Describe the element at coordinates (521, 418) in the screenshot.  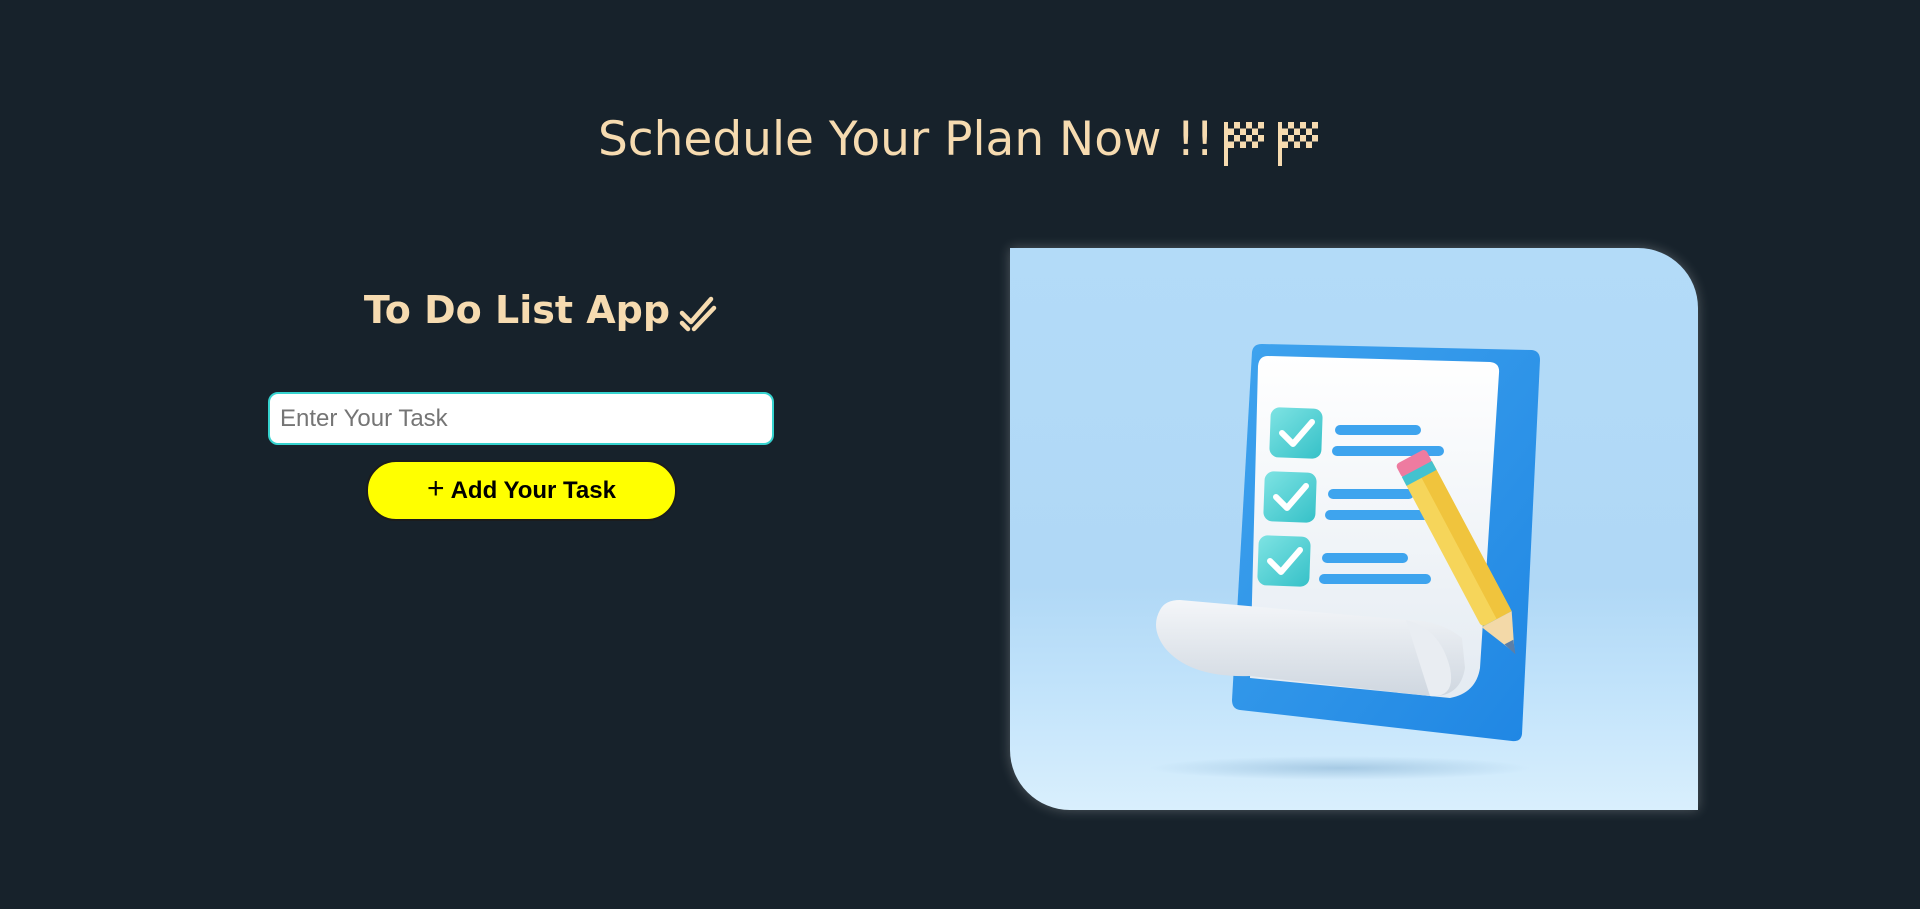
I see `task-input` at that location.